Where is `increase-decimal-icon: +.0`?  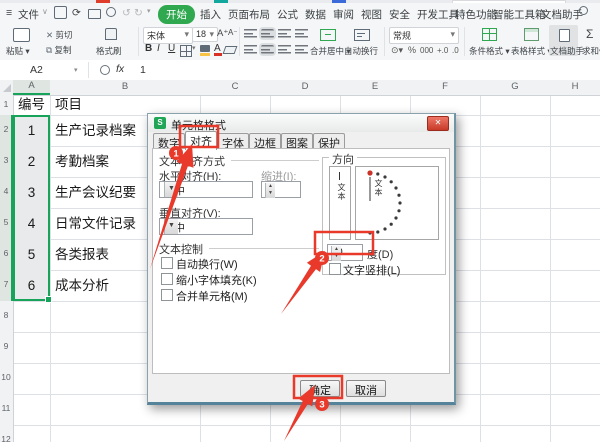 increase-decimal-icon: +.0 is located at coordinates (442, 50).